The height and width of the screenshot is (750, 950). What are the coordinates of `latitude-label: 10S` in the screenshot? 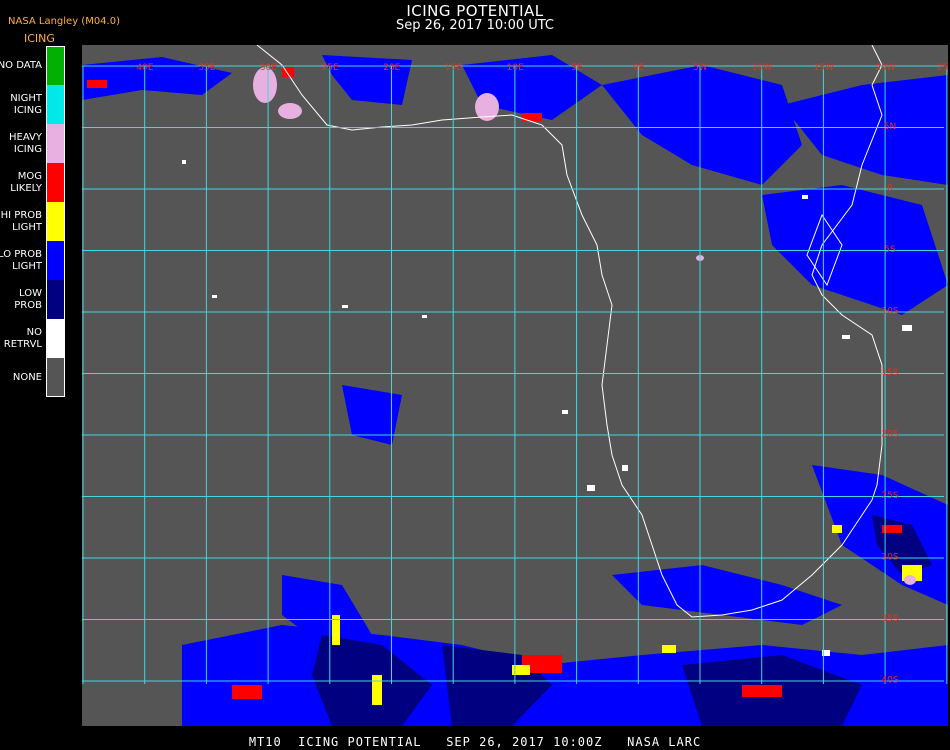 It's located at (889, 312).